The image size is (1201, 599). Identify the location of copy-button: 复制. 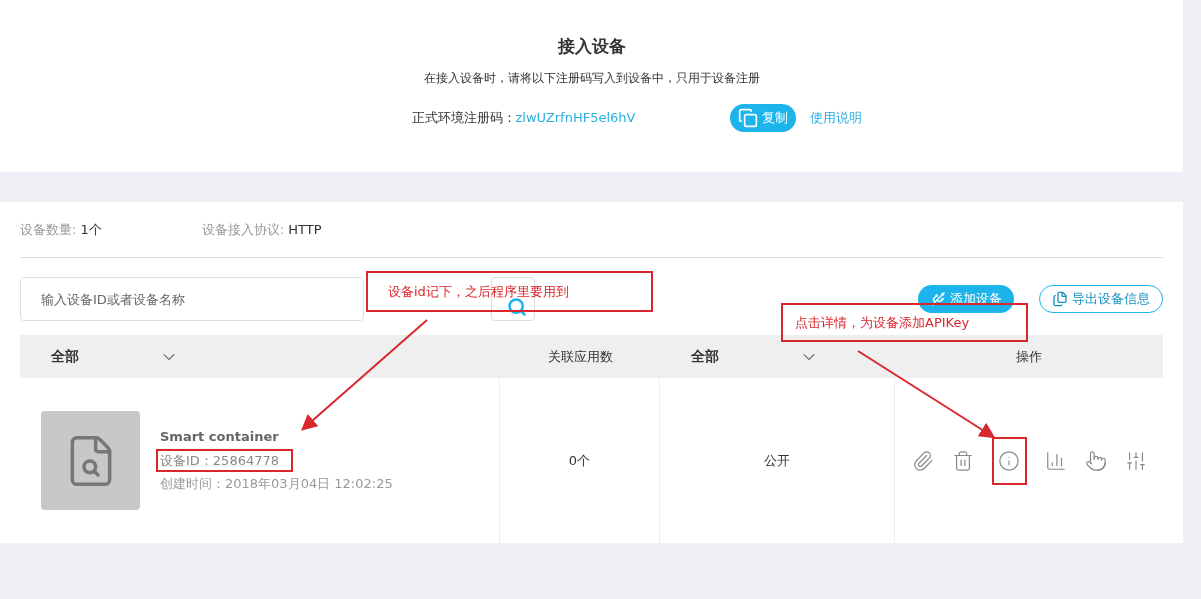
(762, 117).